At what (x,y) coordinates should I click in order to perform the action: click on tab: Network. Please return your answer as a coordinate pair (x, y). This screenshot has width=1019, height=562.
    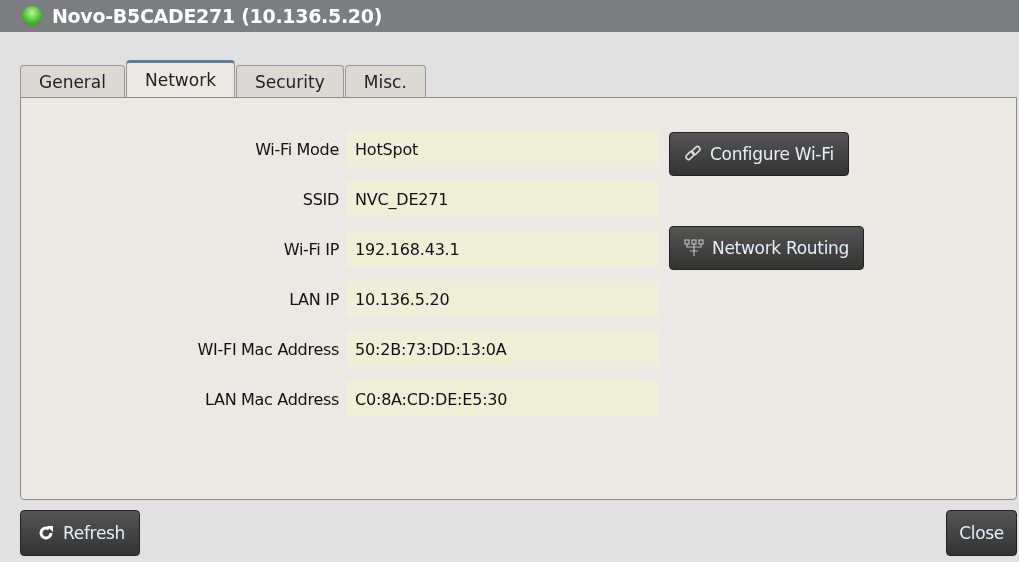
    Looking at the image, I should click on (180, 78).